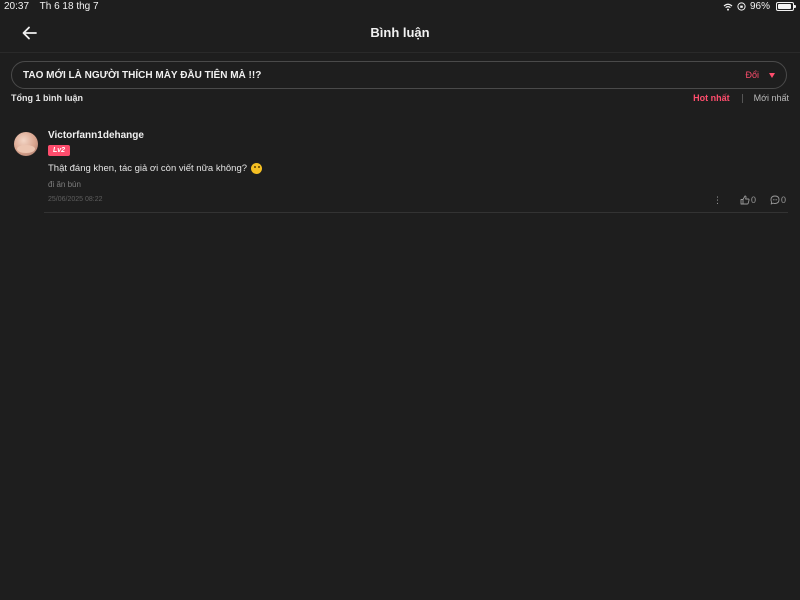 This screenshot has width=800, height=600. I want to click on comment-chapter-ref: đi ăn bún, so click(64, 184).